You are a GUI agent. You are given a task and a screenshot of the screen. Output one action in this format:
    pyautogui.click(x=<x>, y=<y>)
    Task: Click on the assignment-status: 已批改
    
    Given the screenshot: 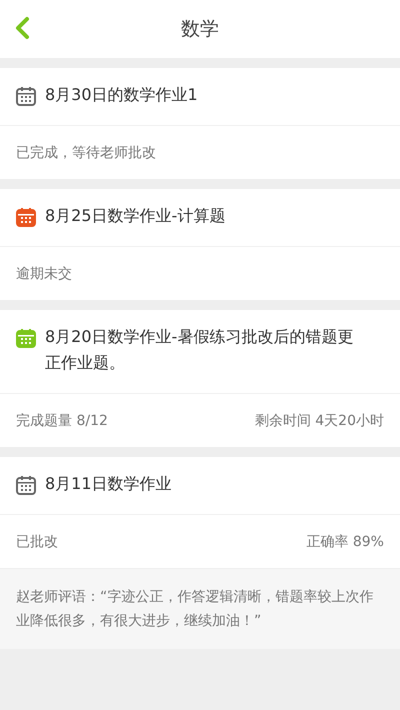 What is the action you would take?
    pyautogui.click(x=37, y=541)
    